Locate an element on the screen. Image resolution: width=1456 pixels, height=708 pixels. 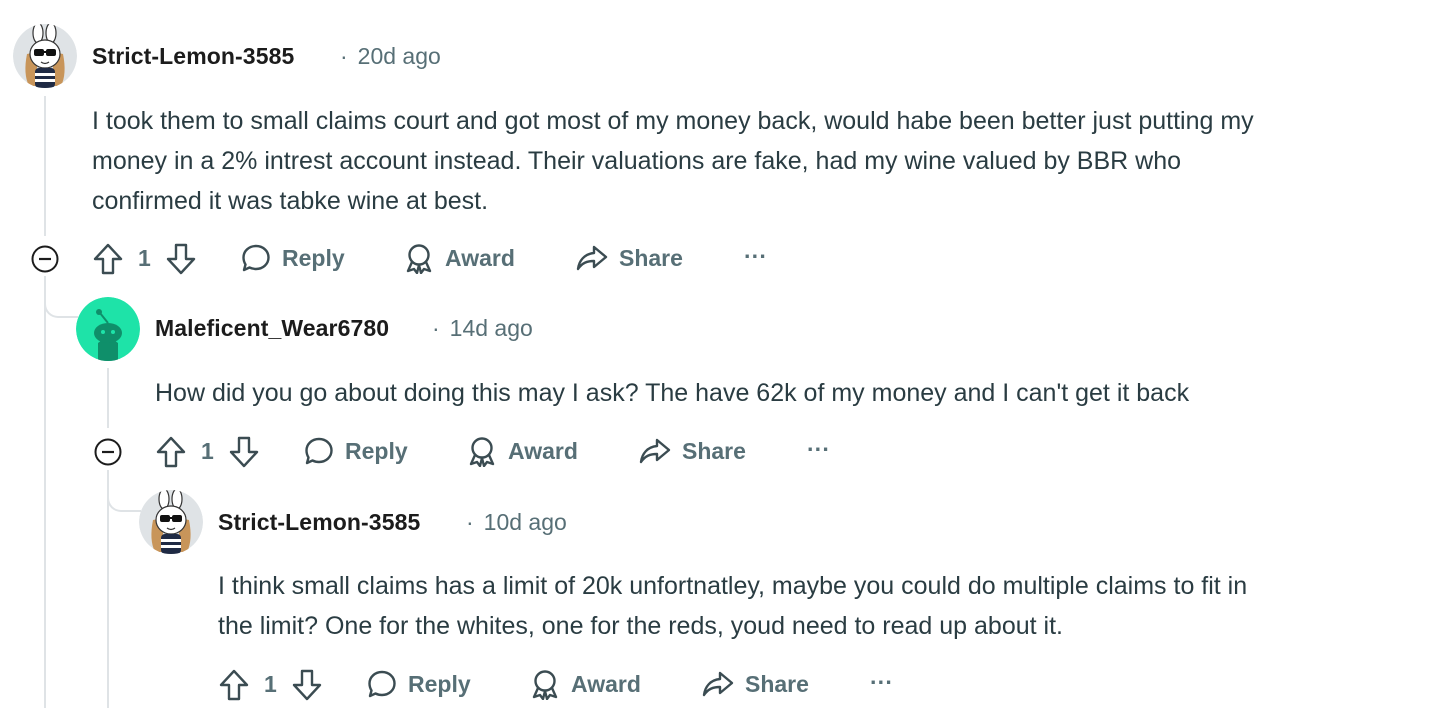
comment-line: confirmed it was tabke wine at best. is located at coordinates (290, 201).